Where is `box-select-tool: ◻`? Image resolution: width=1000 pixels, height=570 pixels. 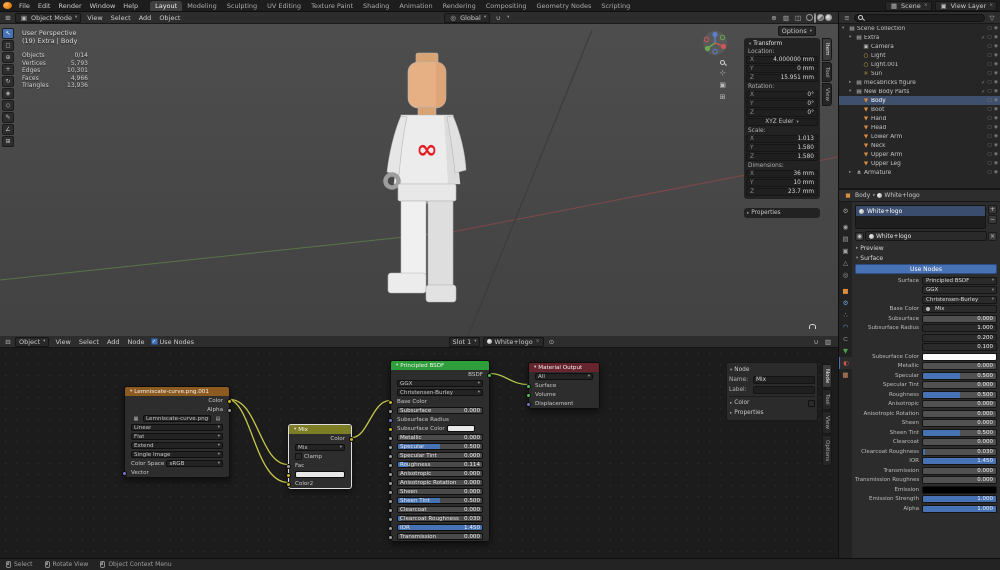
box-select-tool: ◻ is located at coordinates (8, 45).